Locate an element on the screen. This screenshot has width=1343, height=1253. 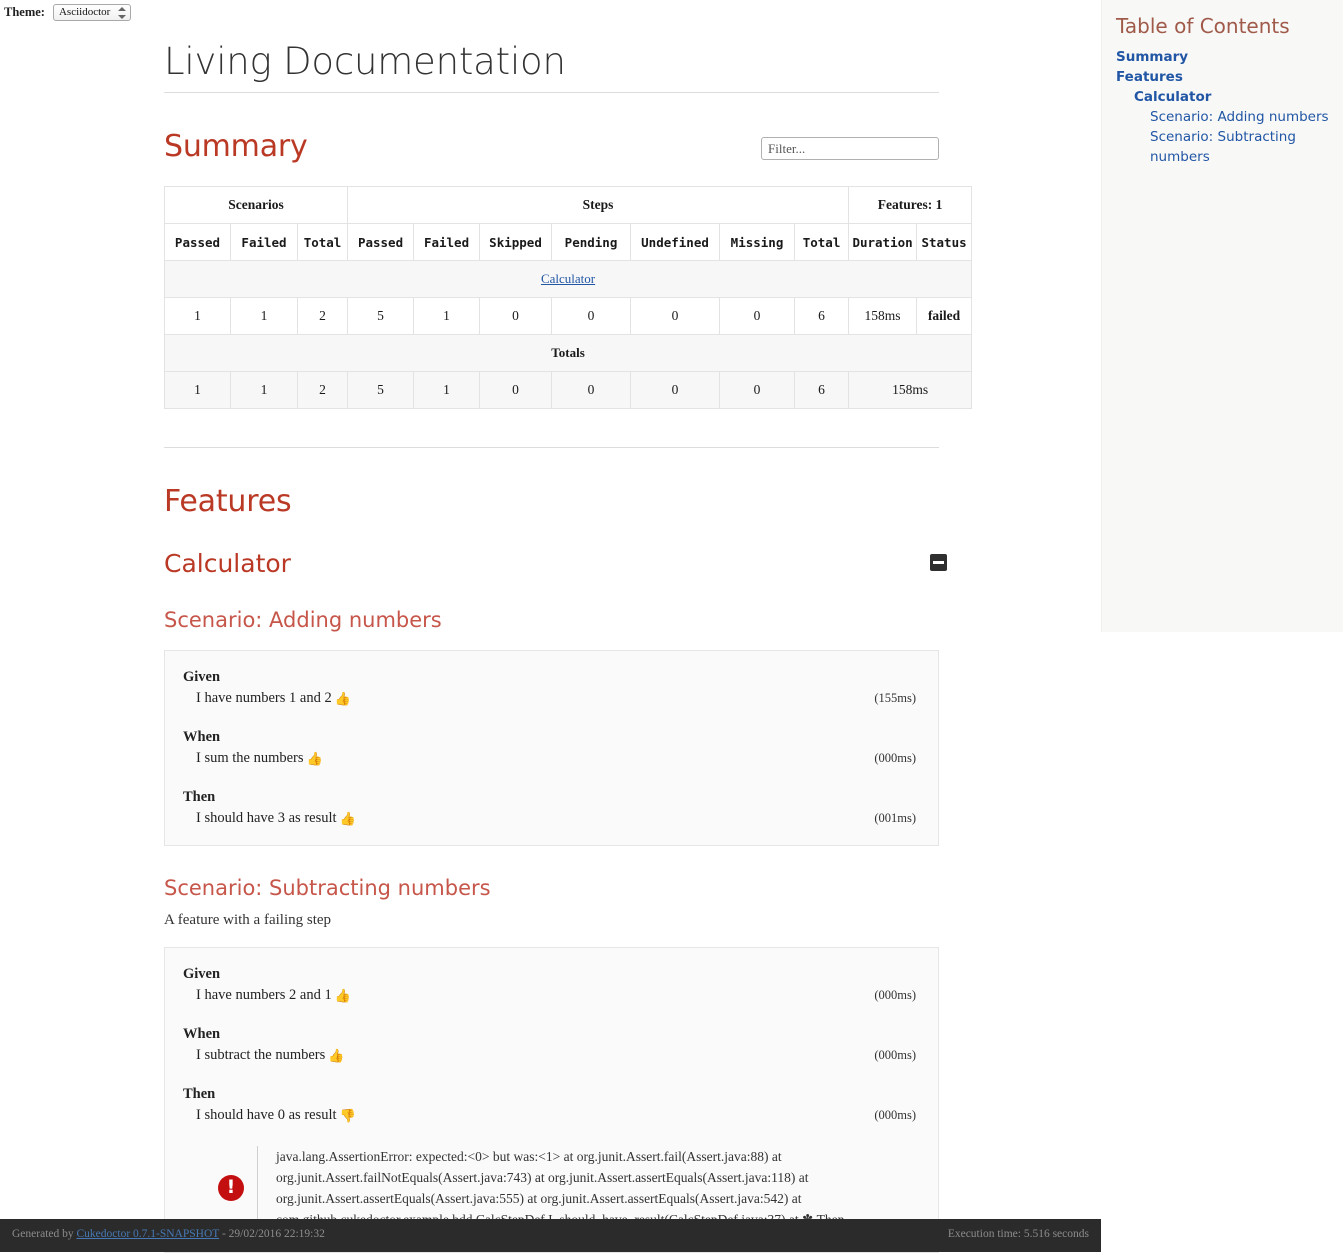
col-steps-passed: Passed is located at coordinates (381, 242).